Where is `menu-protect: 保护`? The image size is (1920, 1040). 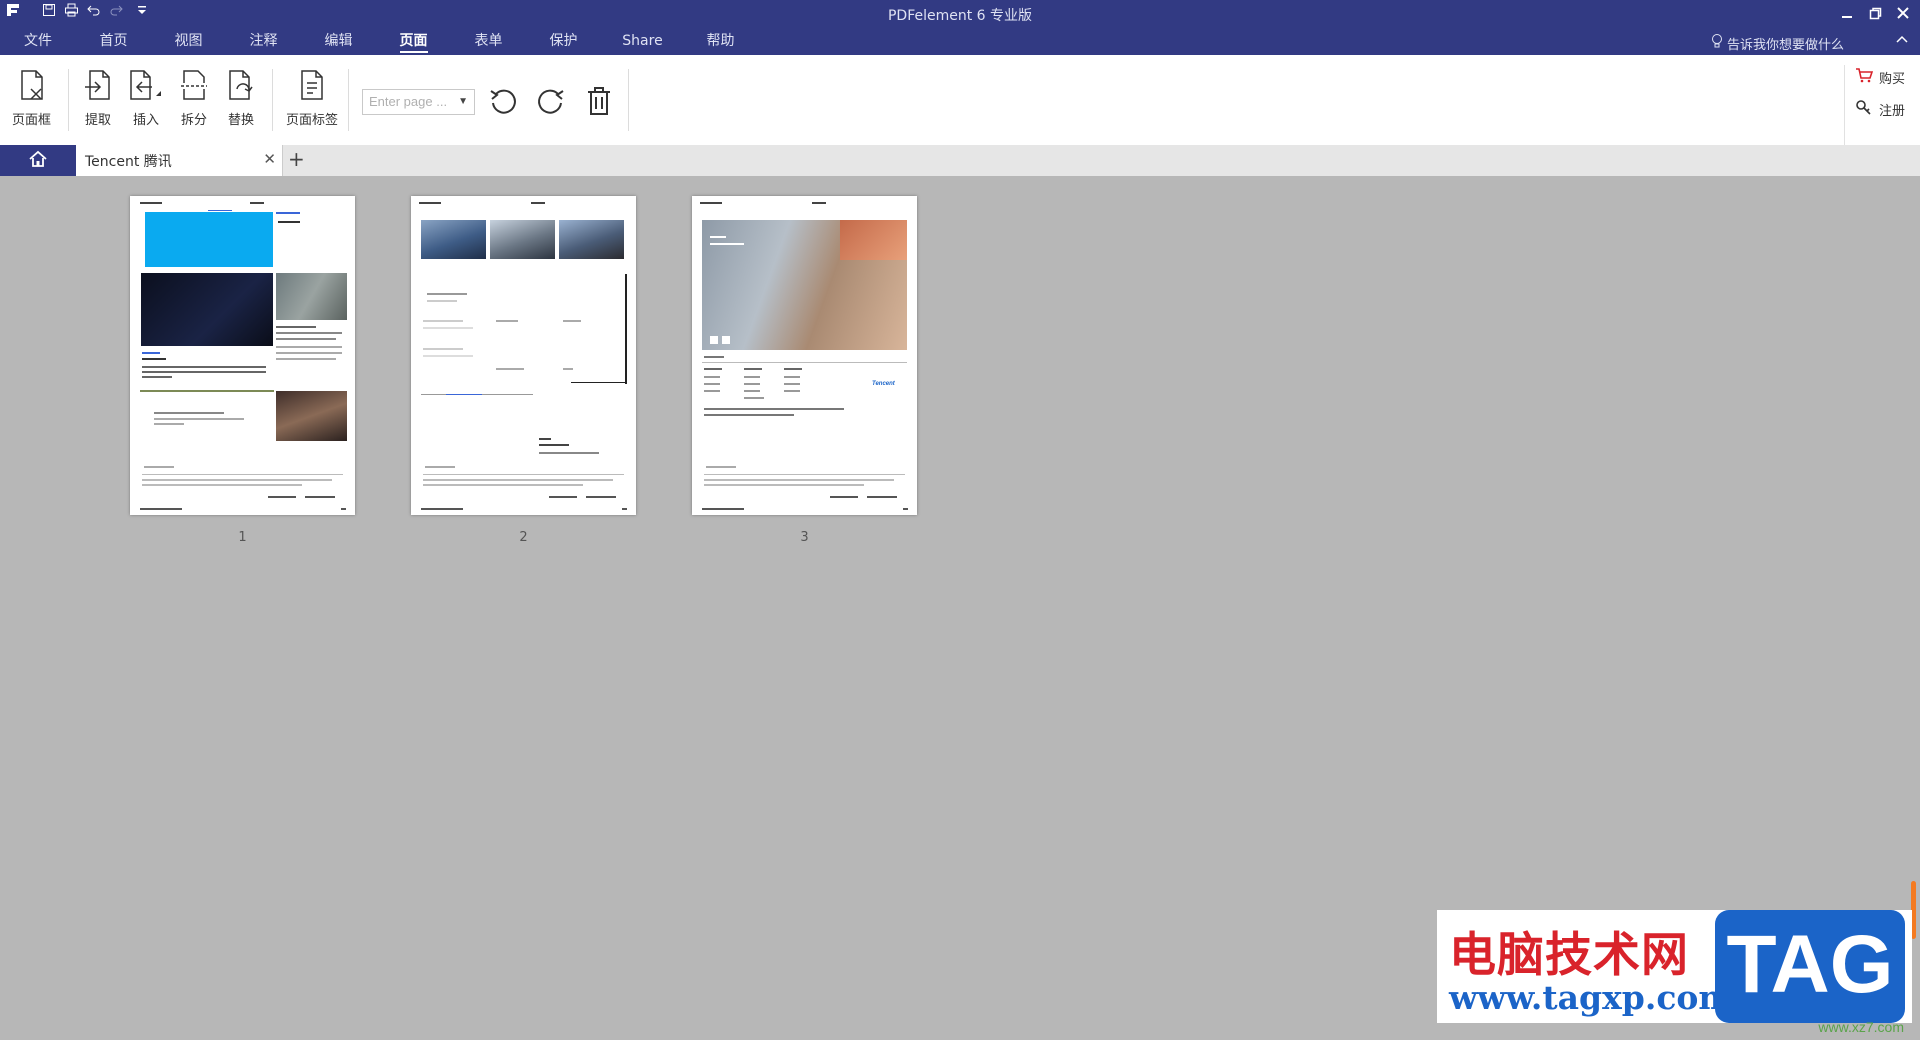
menu-protect: 保护 is located at coordinates (563, 42).